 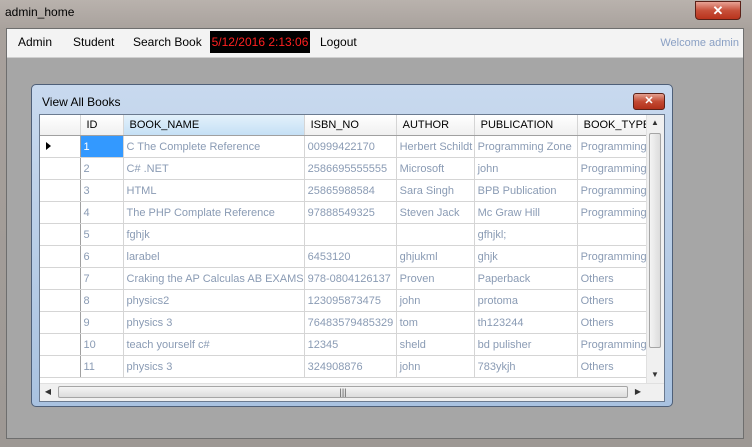 I want to click on scroll-up-icon: ▲, so click(x=655, y=123).